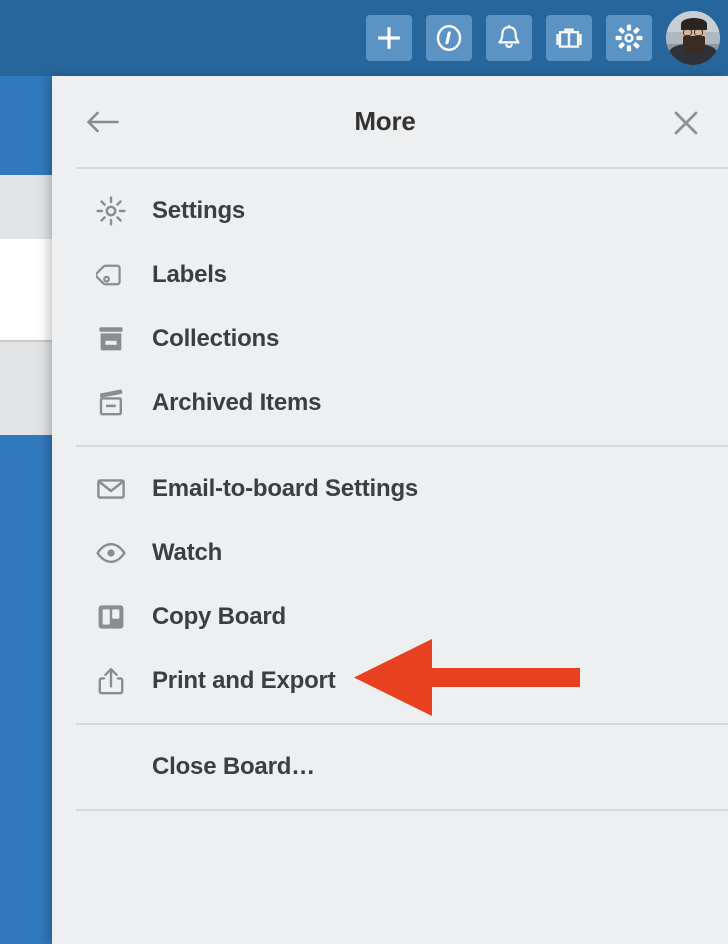  I want to click on page-title: More, so click(385, 121).